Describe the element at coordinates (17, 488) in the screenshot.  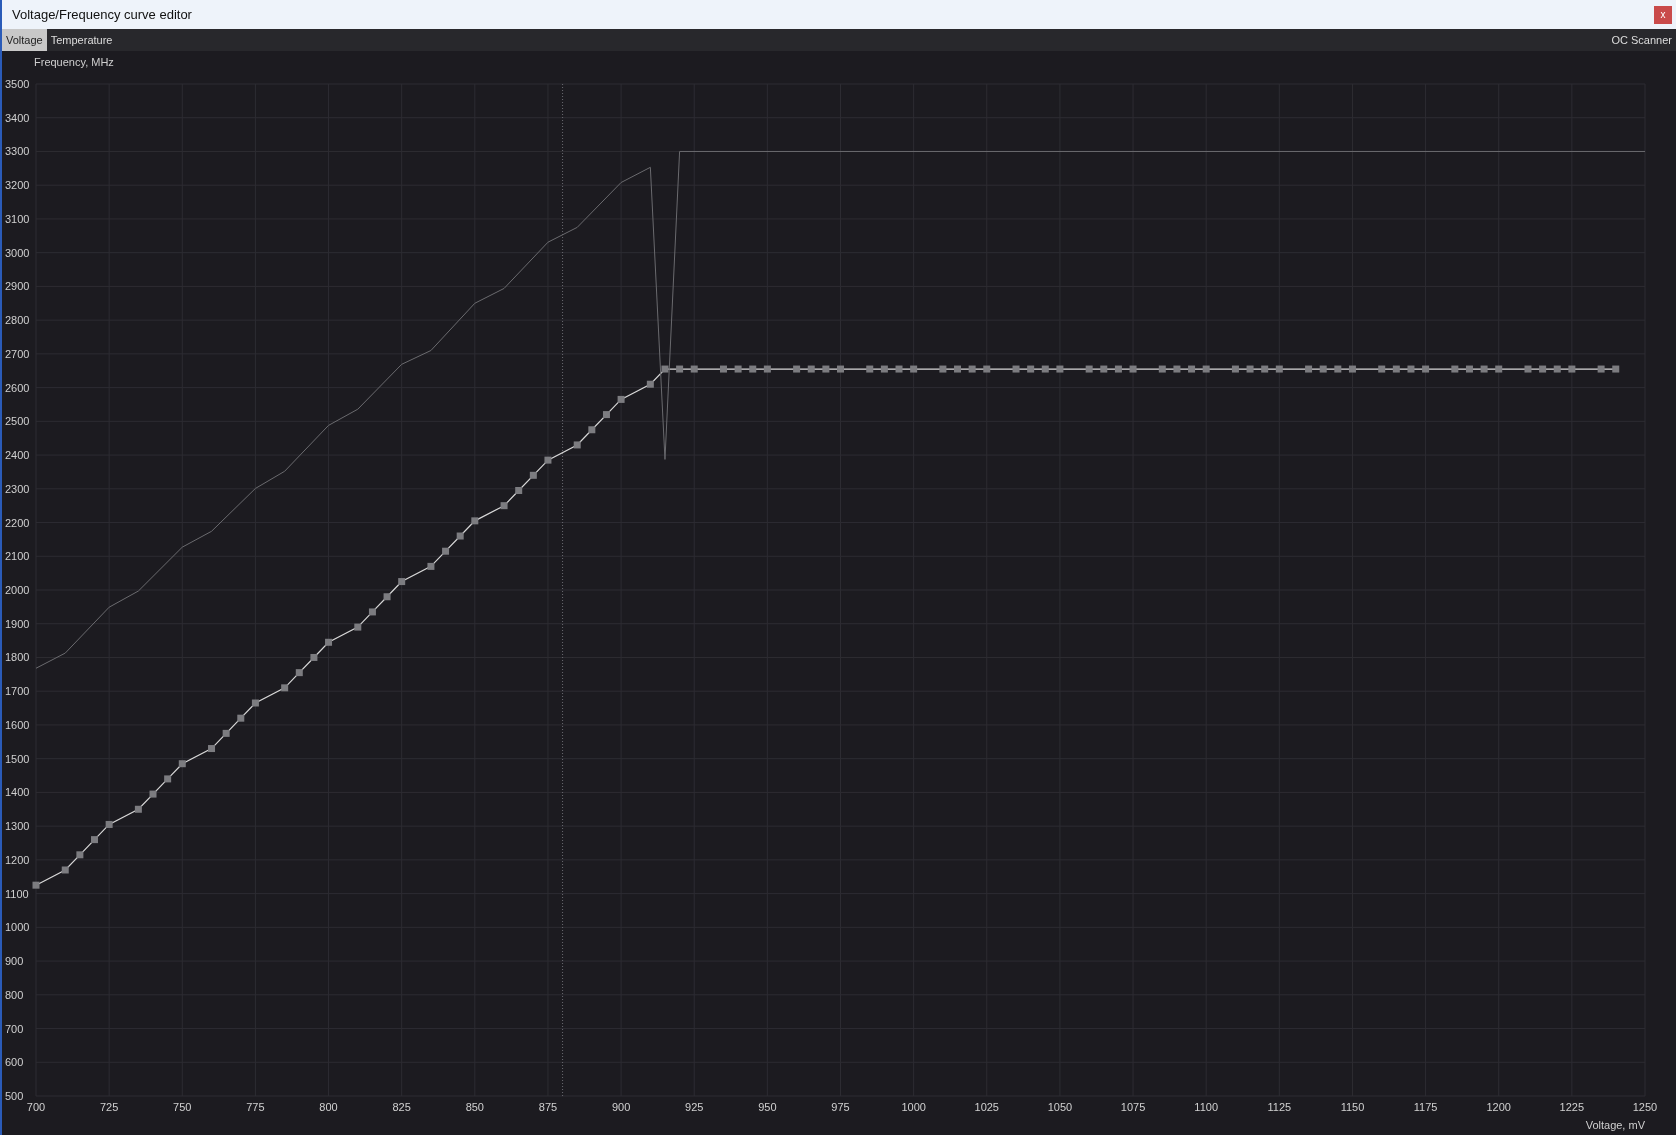
I see `y-tick-label: 2300` at that location.